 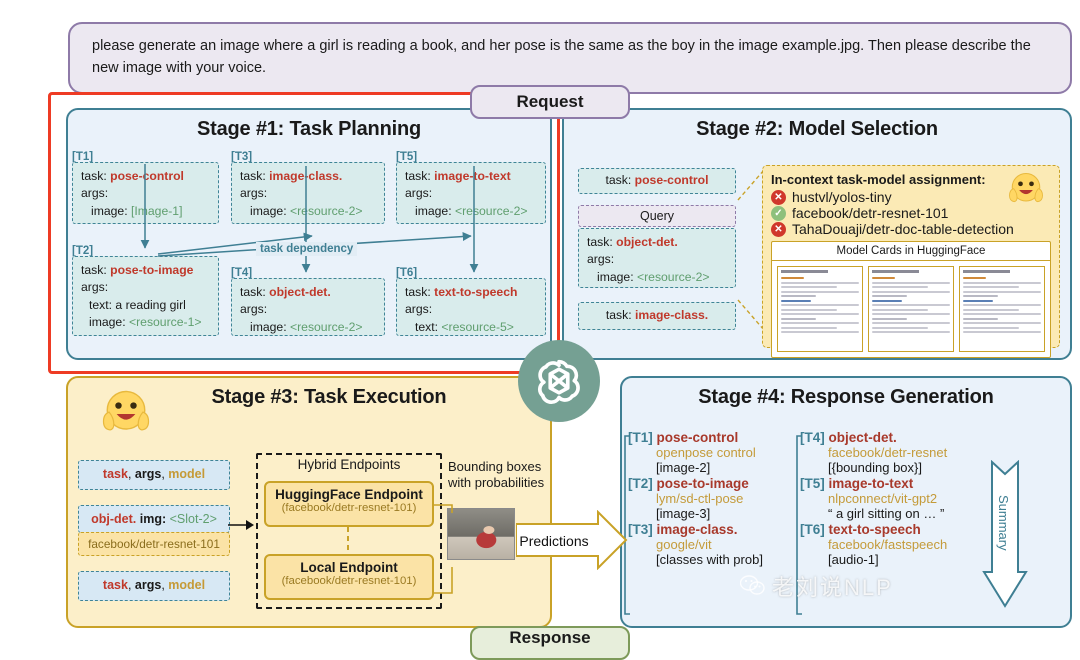 I want to click on result-model: nlpconnect/vit-gpt2, so click(x=883, y=498).